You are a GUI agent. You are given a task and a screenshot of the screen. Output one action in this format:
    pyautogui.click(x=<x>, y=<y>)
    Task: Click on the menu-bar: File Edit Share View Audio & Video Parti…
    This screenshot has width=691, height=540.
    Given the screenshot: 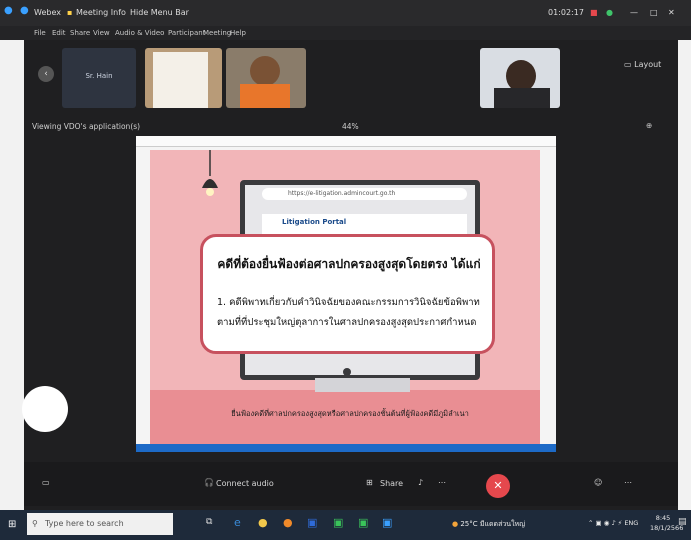 What is the action you would take?
    pyautogui.click(x=345, y=33)
    